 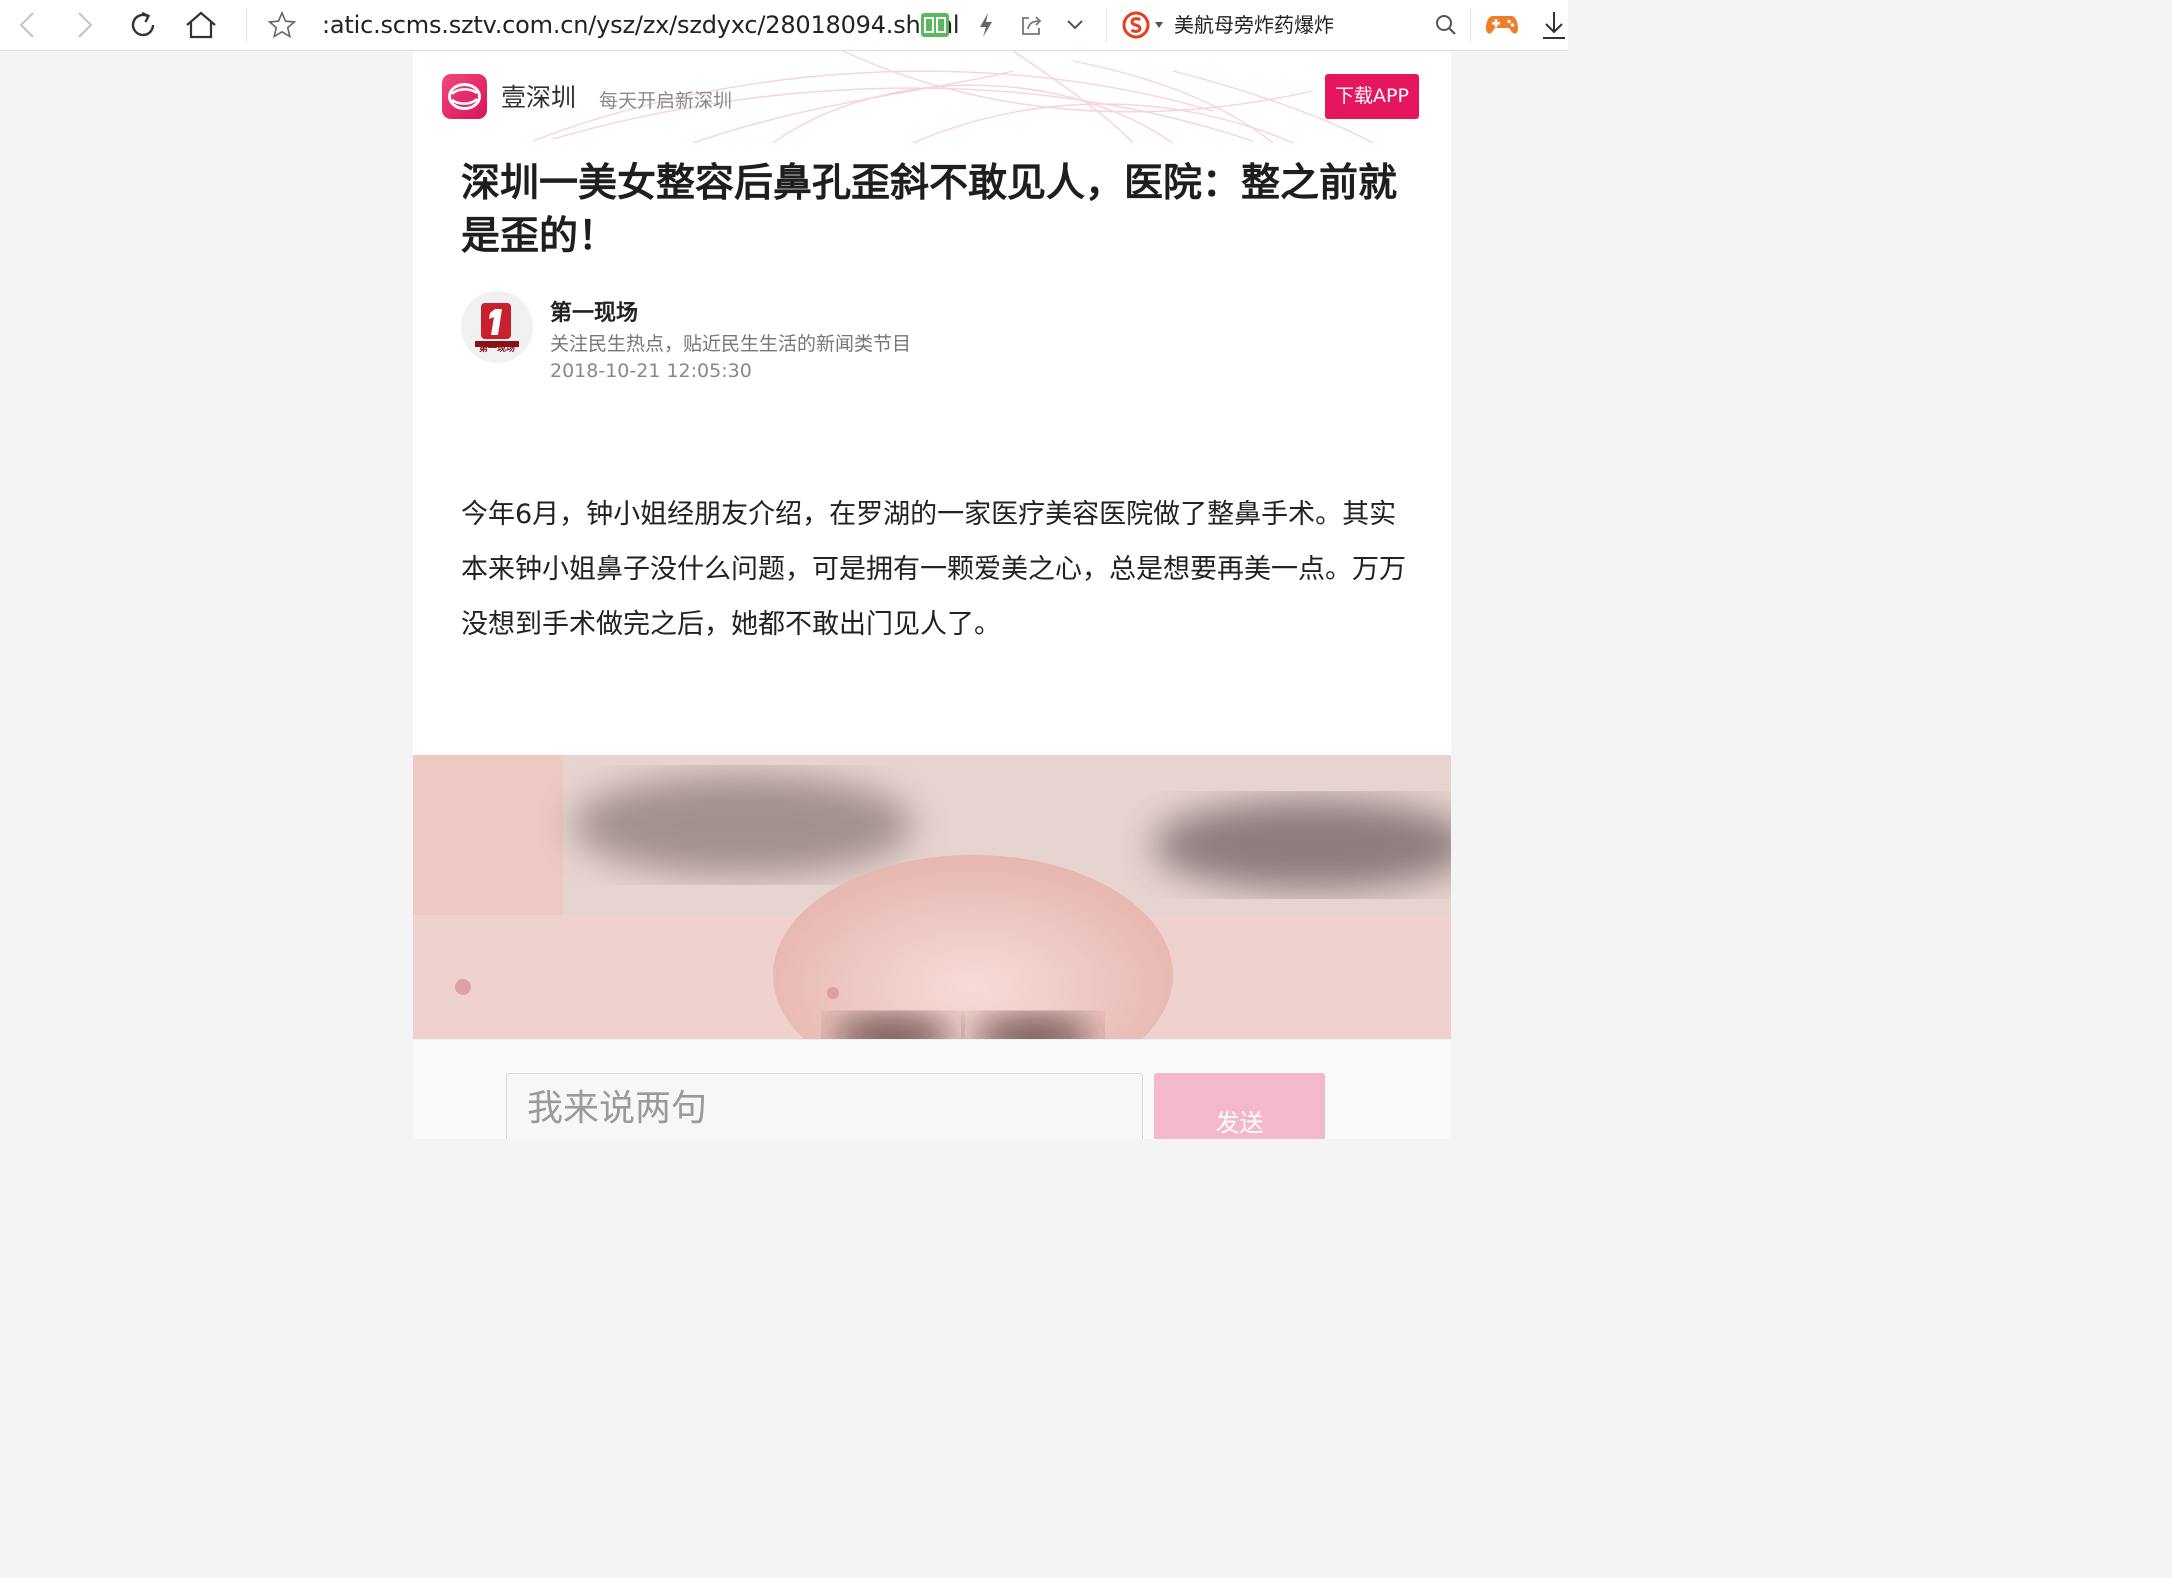 I want to click on search-input: 美航母旁炸药爆炸, so click(x=1254, y=25).